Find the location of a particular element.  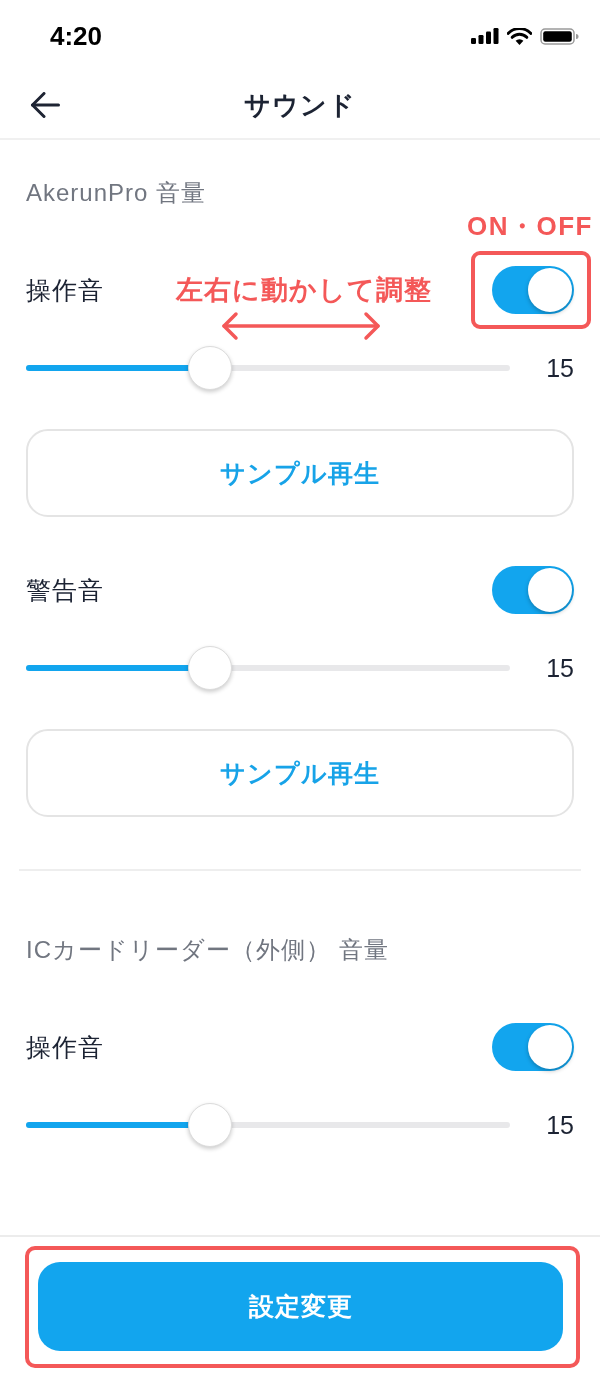

section-title: ICカードリーダー（外側） 音量 is located at coordinates (207, 950).